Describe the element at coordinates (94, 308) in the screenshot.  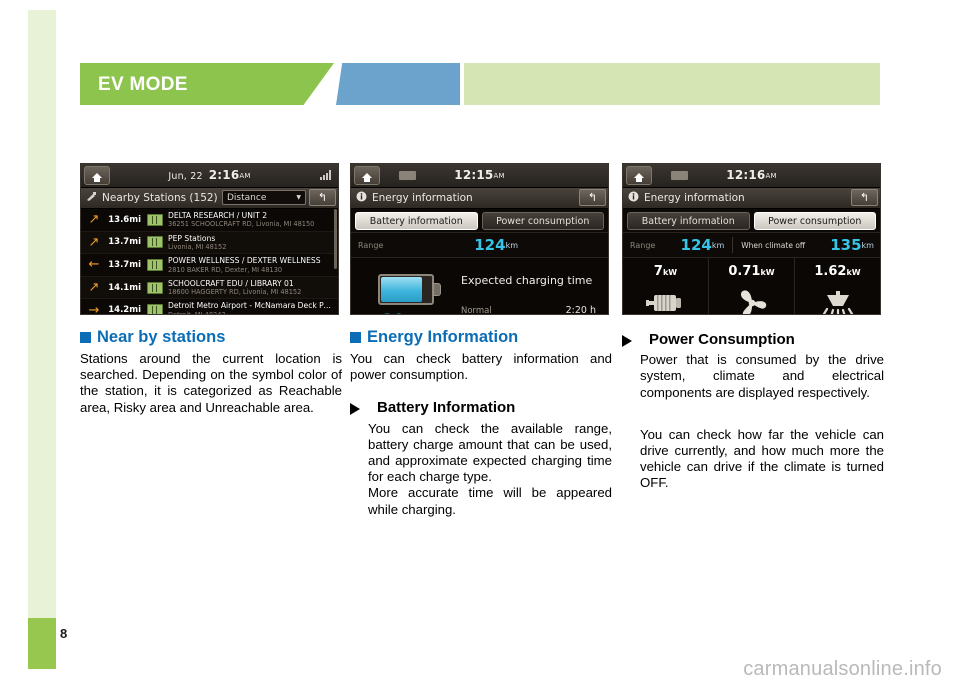
I see `direction-arrow-icon: →` at that location.